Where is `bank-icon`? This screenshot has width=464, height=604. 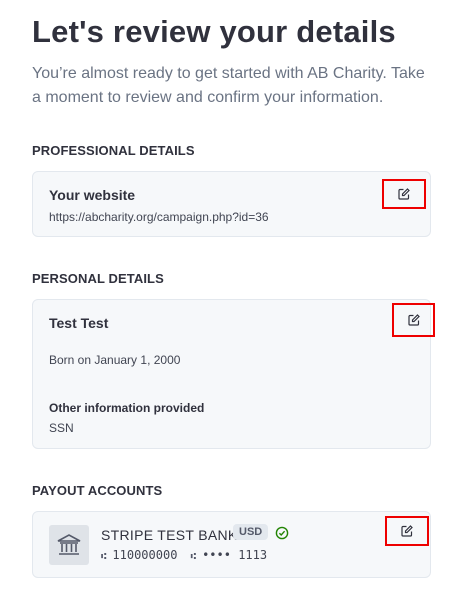 bank-icon is located at coordinates (69, 545).